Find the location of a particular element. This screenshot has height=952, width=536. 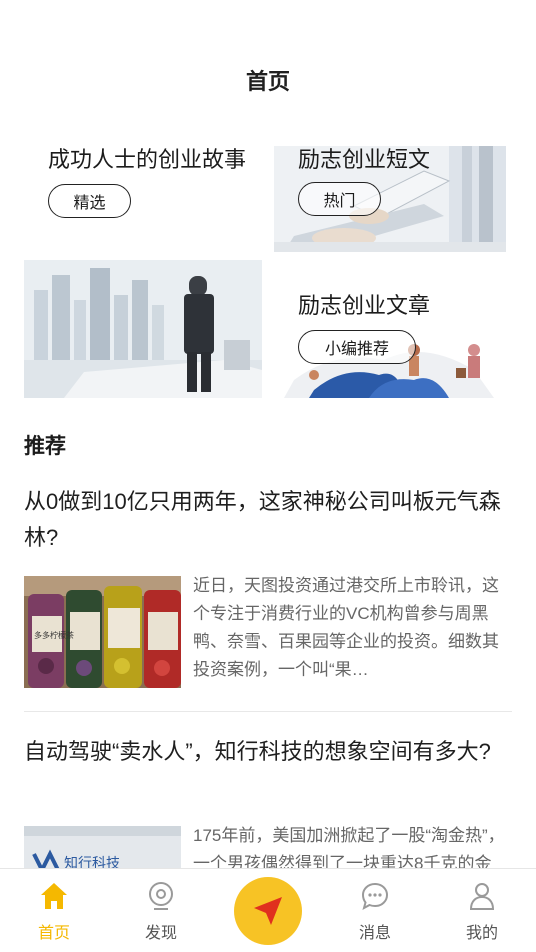

category-card-short-essays: 励志创业短文 热门 is located at coordinates (390, 199).